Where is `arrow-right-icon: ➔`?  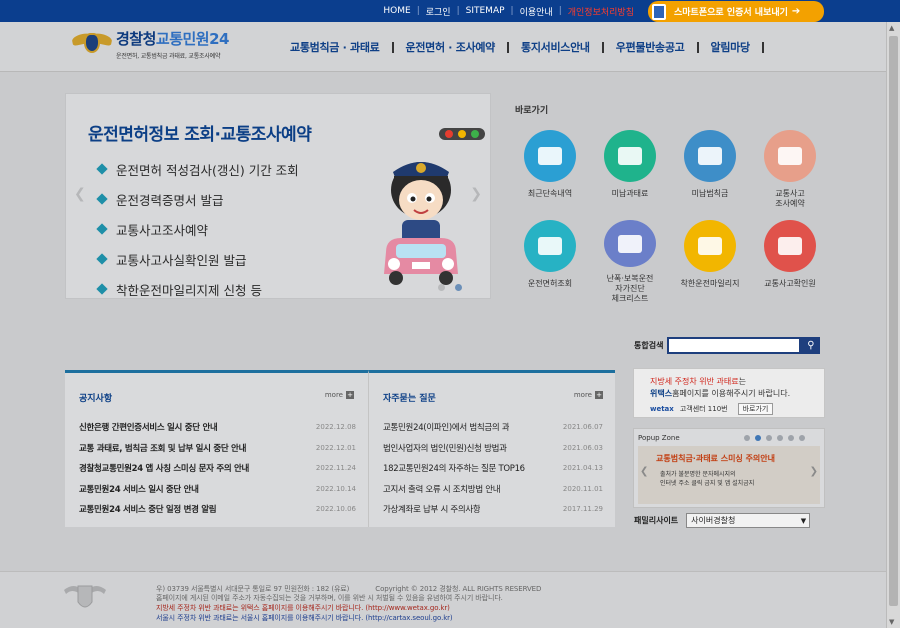
arrow-right-icon: ➔ is located at coordinates (796, 11).